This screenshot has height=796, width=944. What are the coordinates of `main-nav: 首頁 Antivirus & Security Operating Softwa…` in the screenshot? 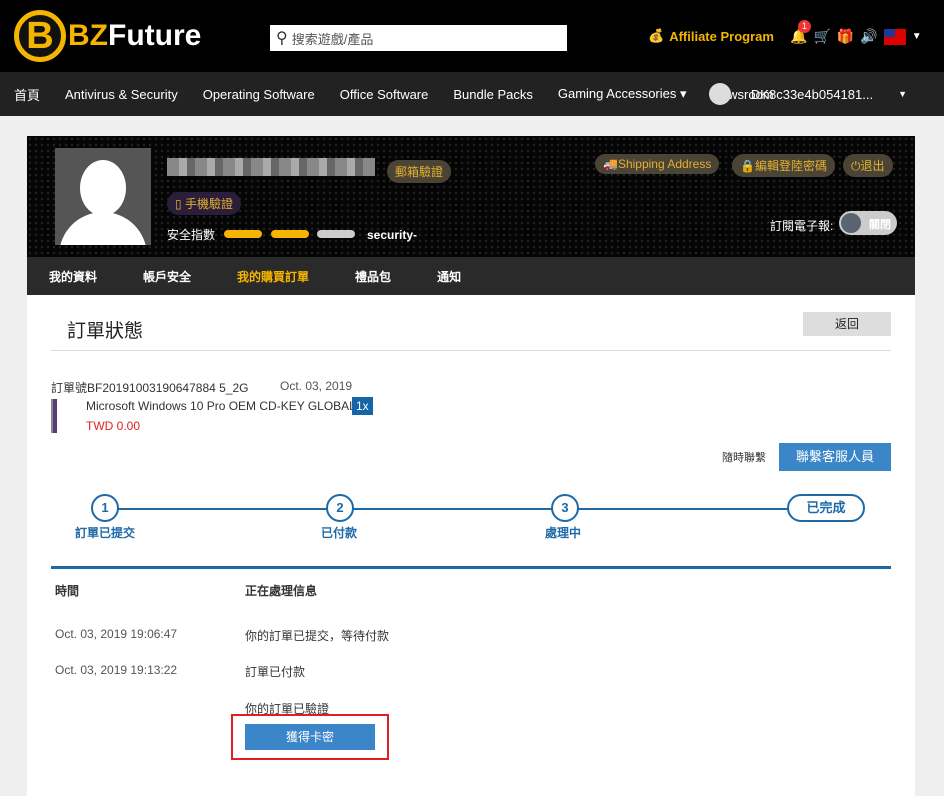 It's located at (472, 94).